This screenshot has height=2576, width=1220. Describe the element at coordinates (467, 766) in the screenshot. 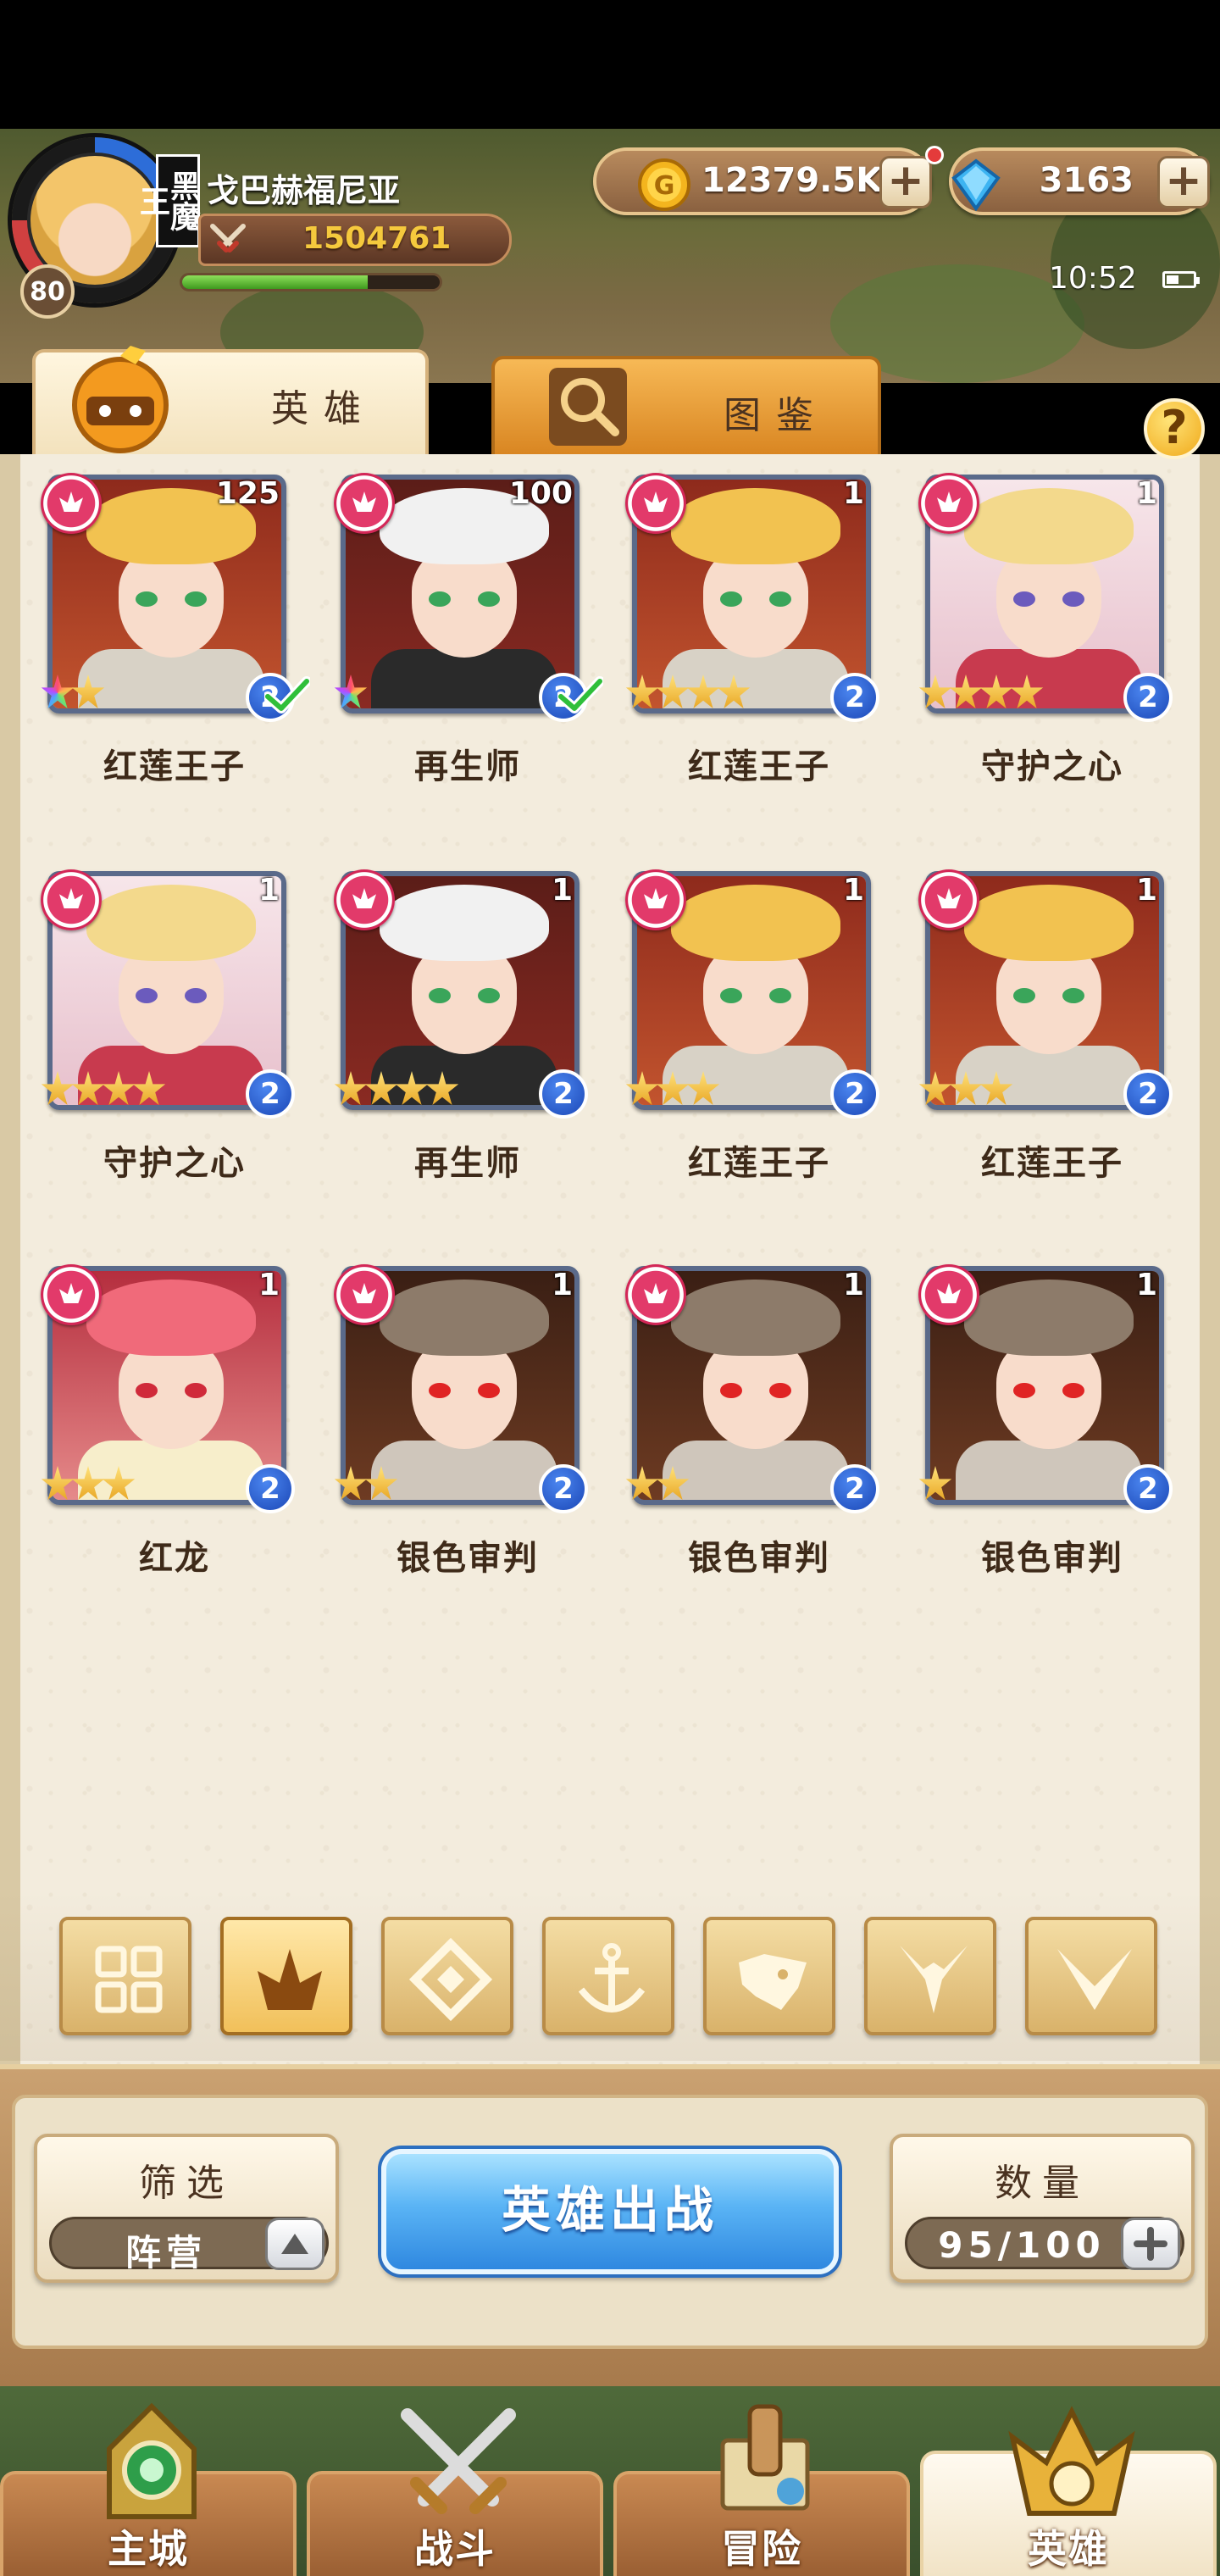

I see `hero-name: 再生师` at that location.